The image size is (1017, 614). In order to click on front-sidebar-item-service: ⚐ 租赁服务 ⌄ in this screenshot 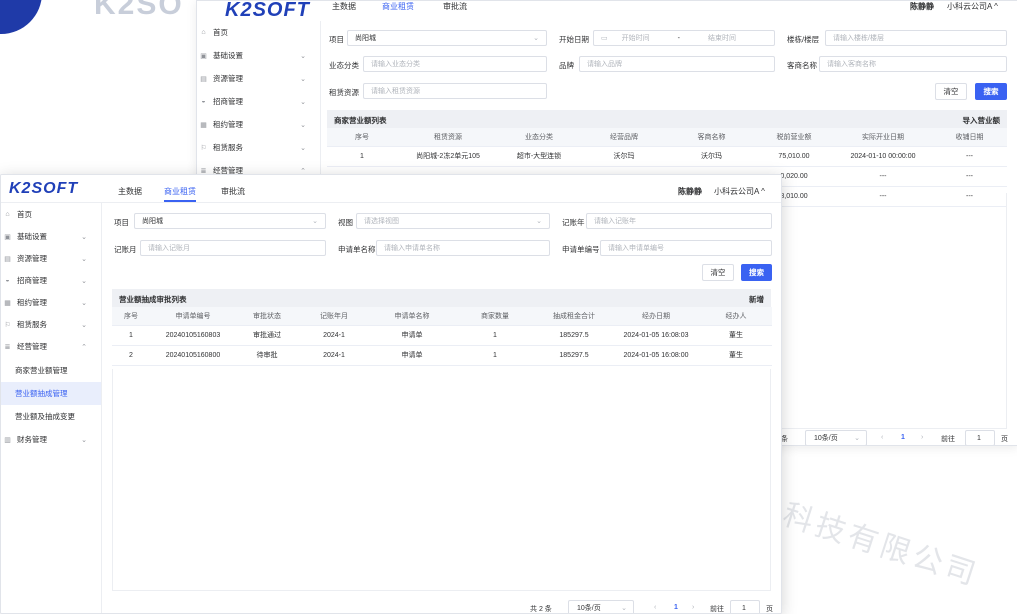, I will do `click(51, 324)`.